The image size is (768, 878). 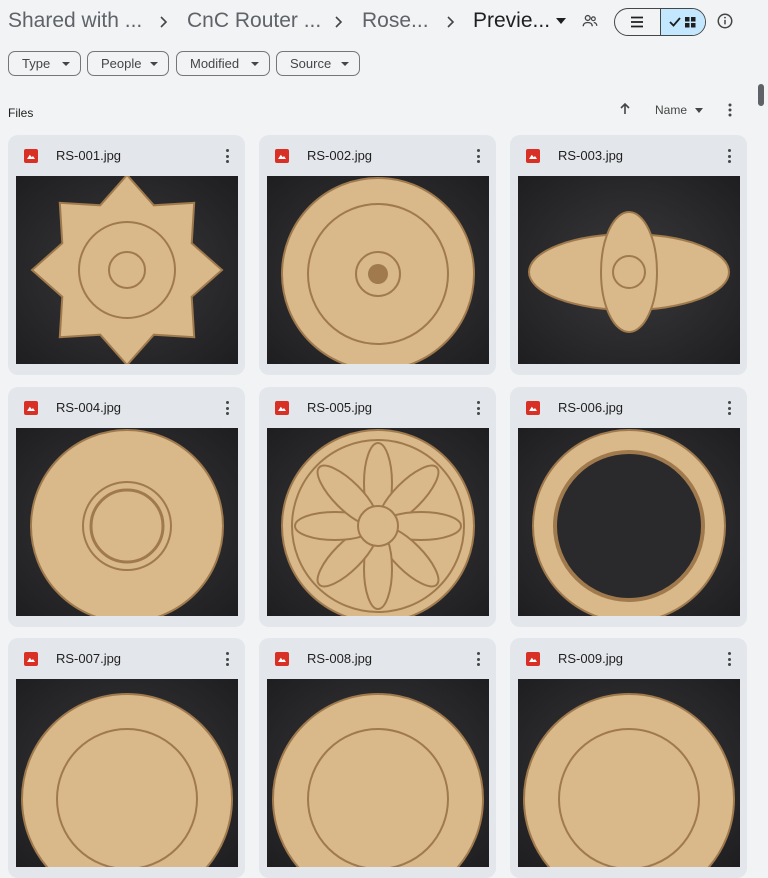 I want to click on list-icon, so click(x=637, y=22).